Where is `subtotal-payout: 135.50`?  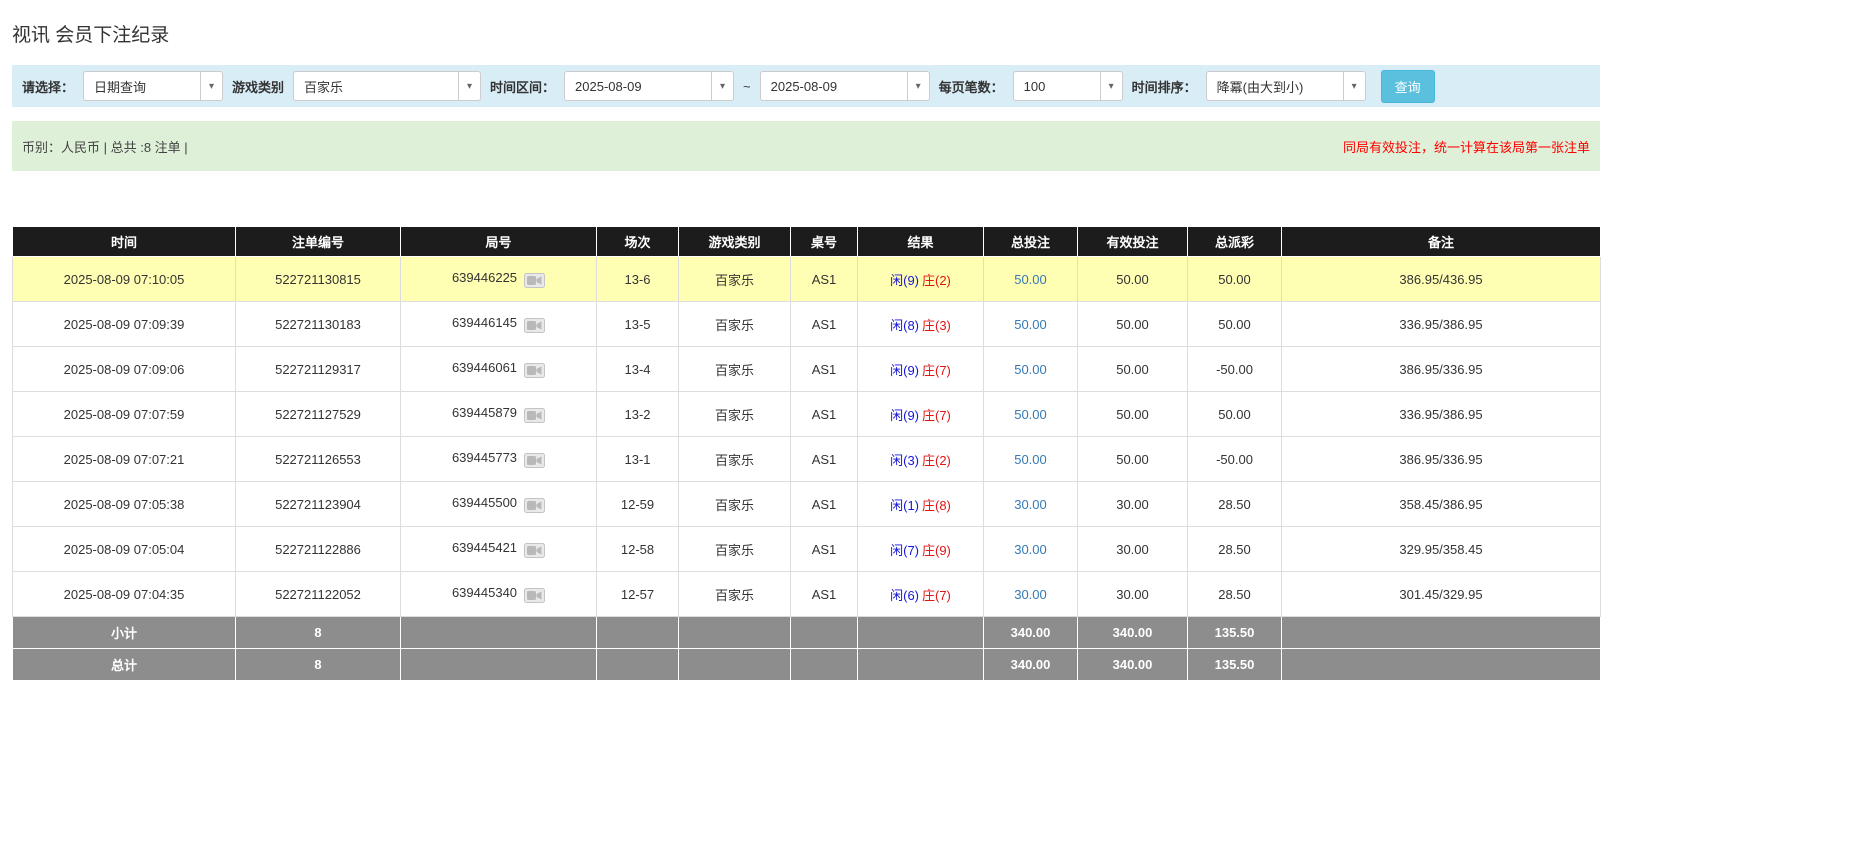
subtotal-payout: 135.50 is located at coordinates (1234, 632).